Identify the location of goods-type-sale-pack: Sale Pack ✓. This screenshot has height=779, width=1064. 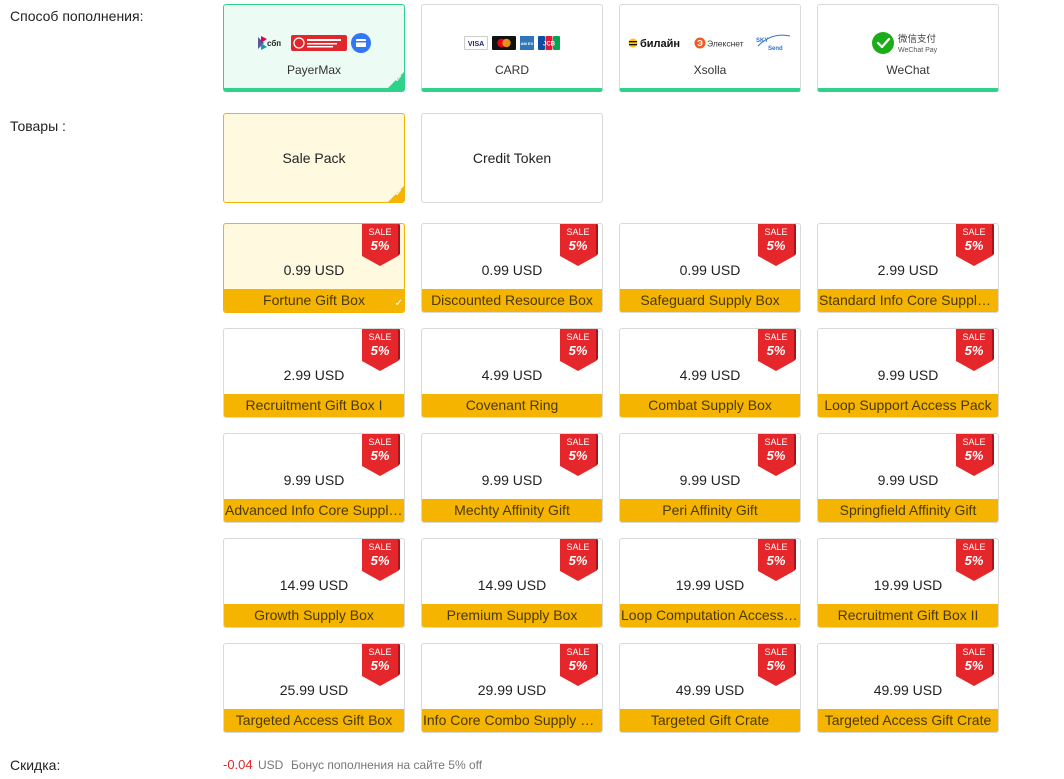
(314, 158).